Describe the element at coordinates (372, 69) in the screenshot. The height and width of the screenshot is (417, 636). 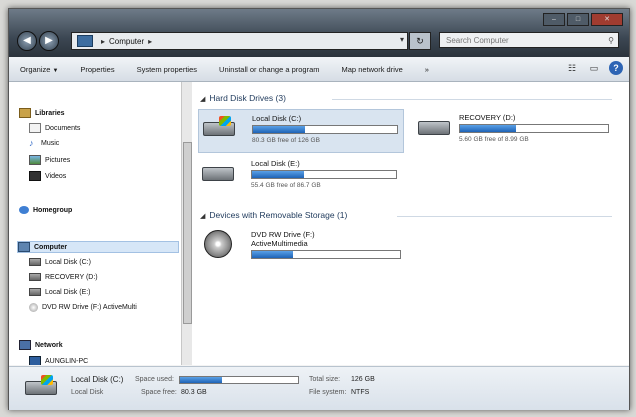
I see `map-network-drive-button: Map network drive` at that location.